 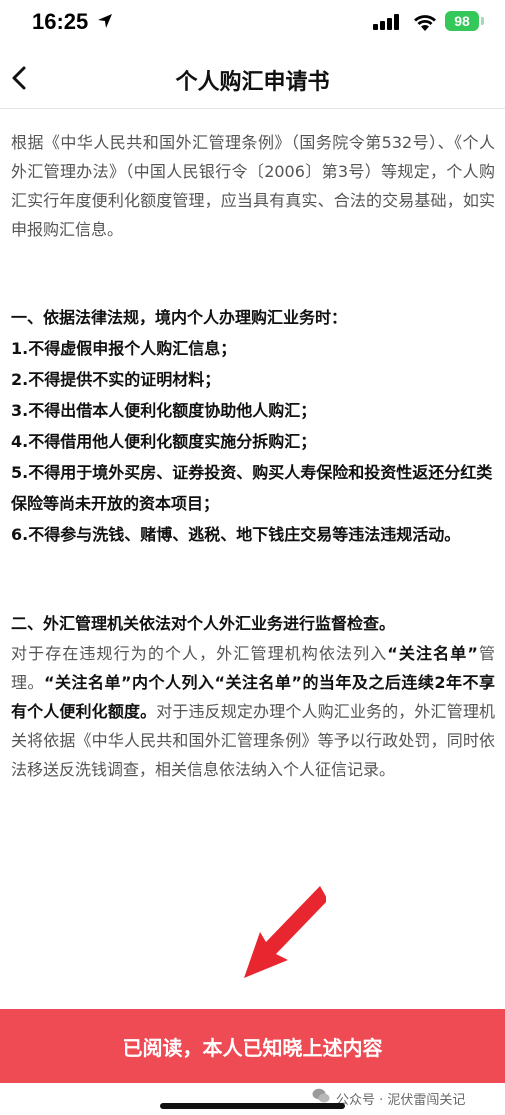 I want to click on nav-bar: 个人购汇申请书, so click(x=252, y=78).